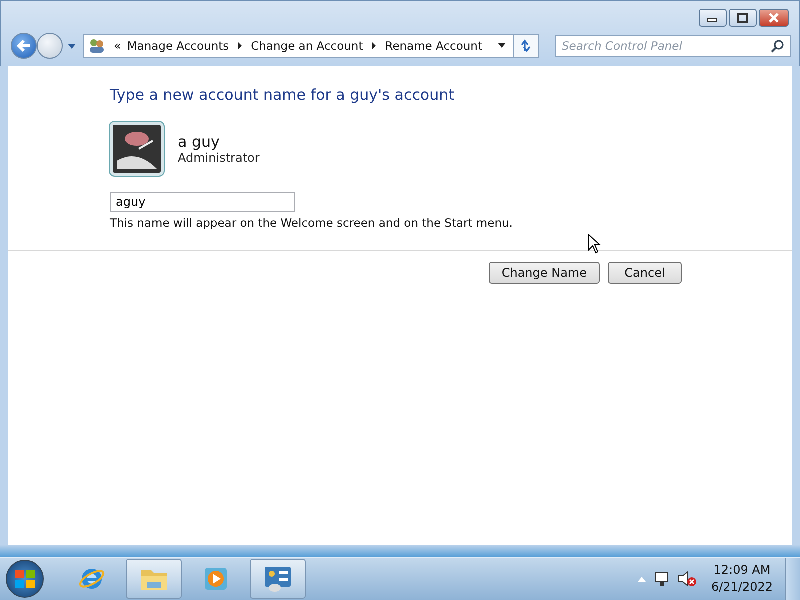 The width and height of the screenshot is (800, 600). I want to click on minimize-button, so click(713, 18).